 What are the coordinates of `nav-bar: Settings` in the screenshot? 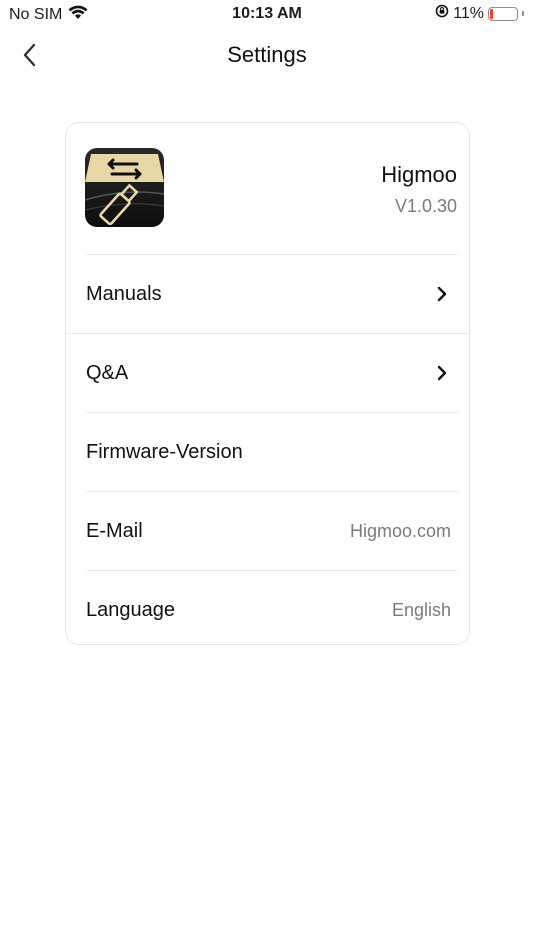 It's located at (267, 55).